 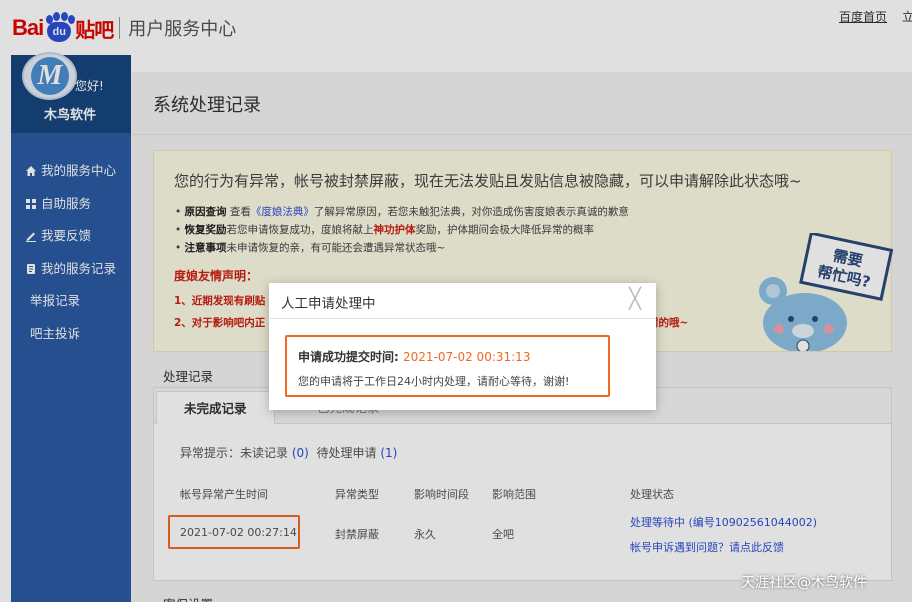 I want to click on dialog-divider, so click(x=462, y=318).